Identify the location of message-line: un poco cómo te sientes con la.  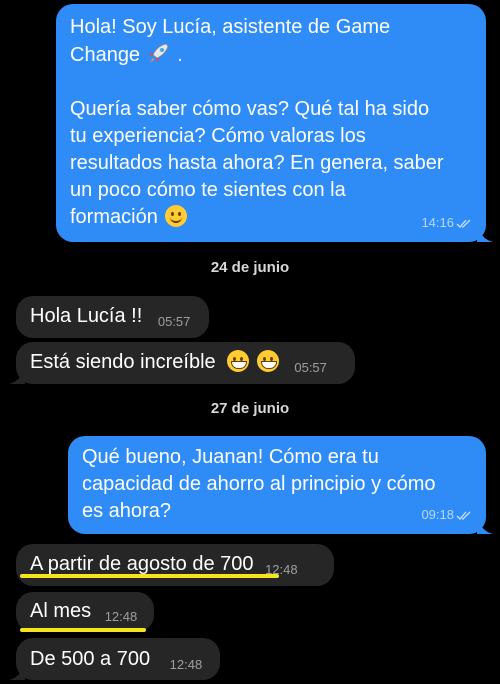
(208, 190).